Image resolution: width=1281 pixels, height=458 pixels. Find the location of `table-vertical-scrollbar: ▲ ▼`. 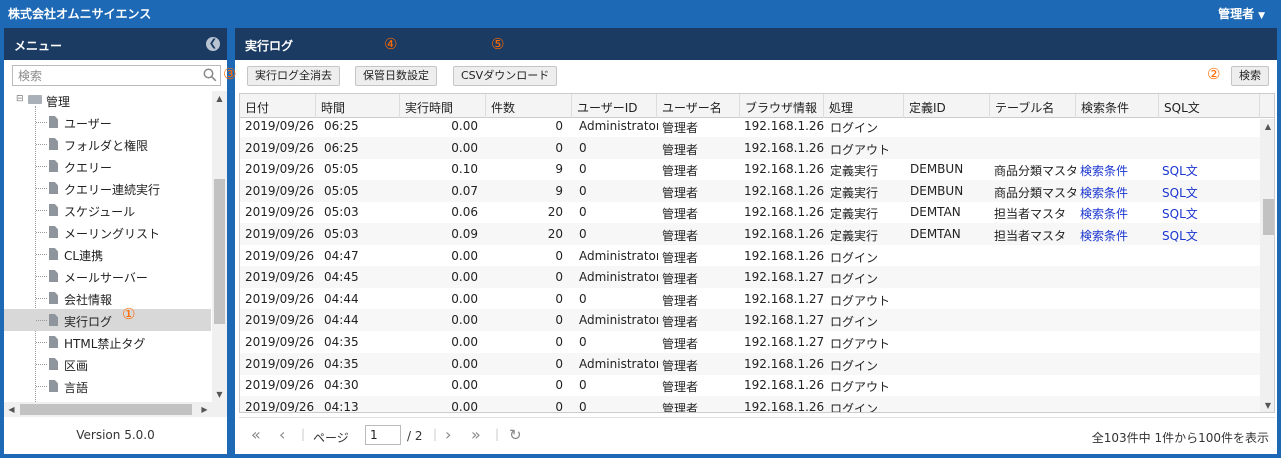

table-vertical-scrollbar: ▲ ▼ is located at coordinates (1267, 265).